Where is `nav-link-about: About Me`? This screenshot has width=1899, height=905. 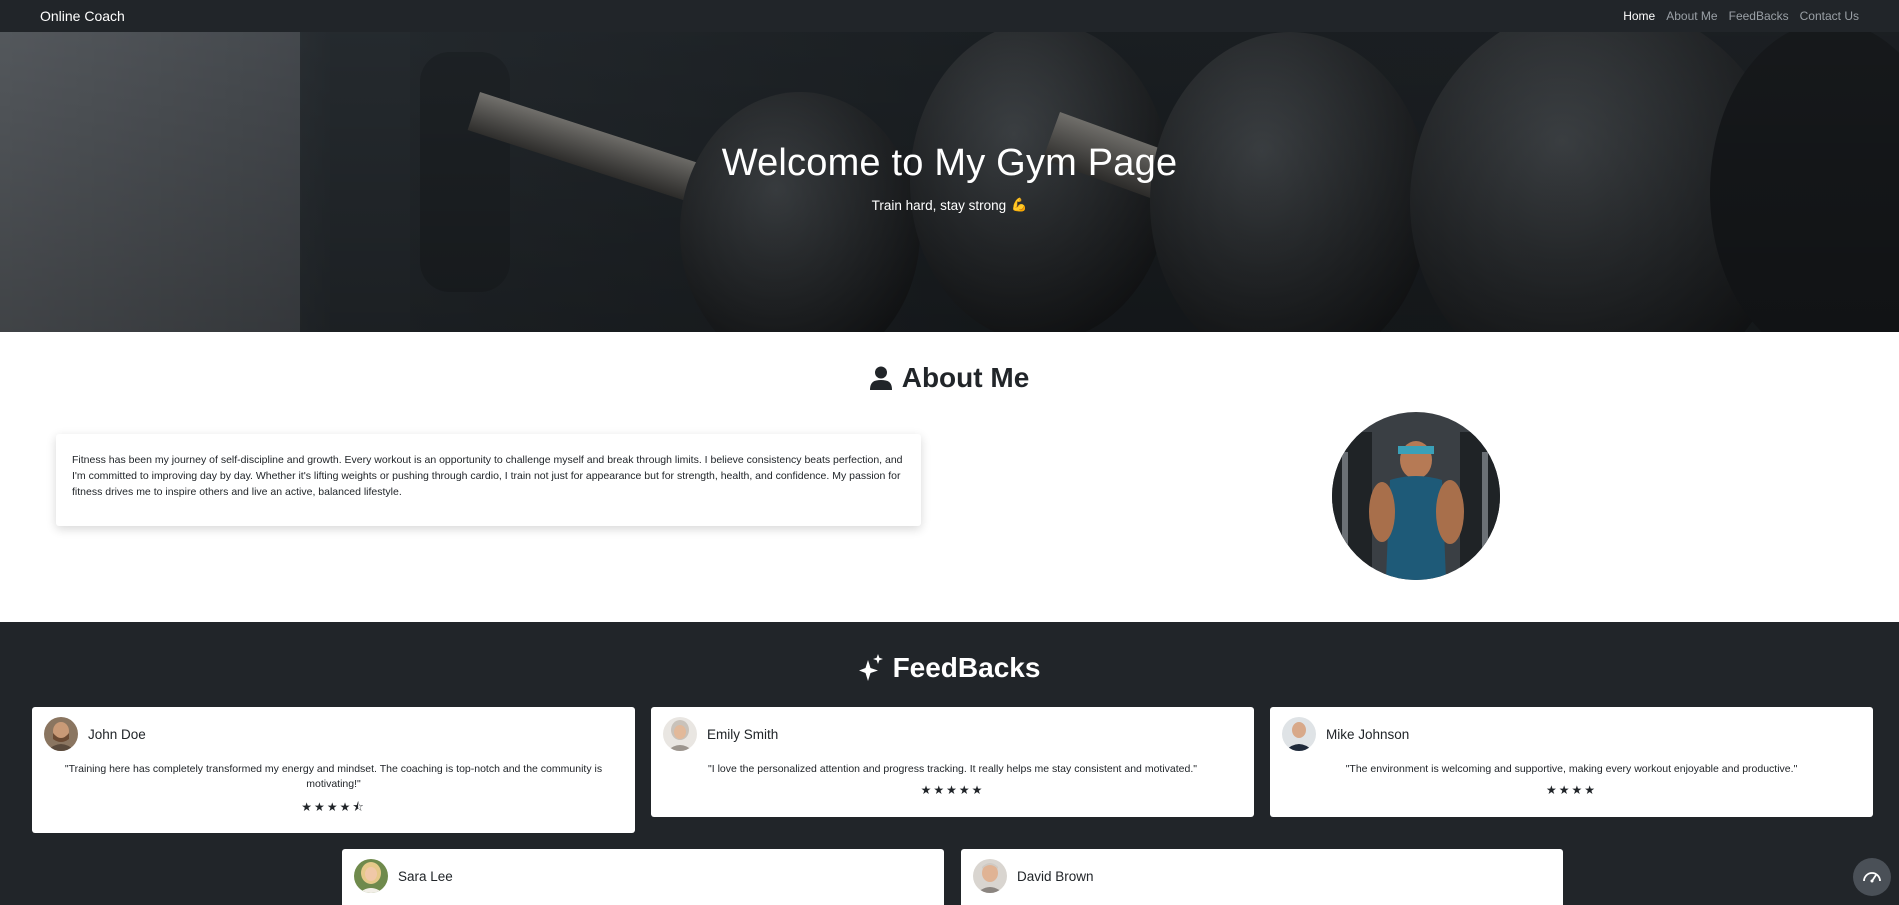
nav-link-about: About Me is located at coordinates (1691, 16).